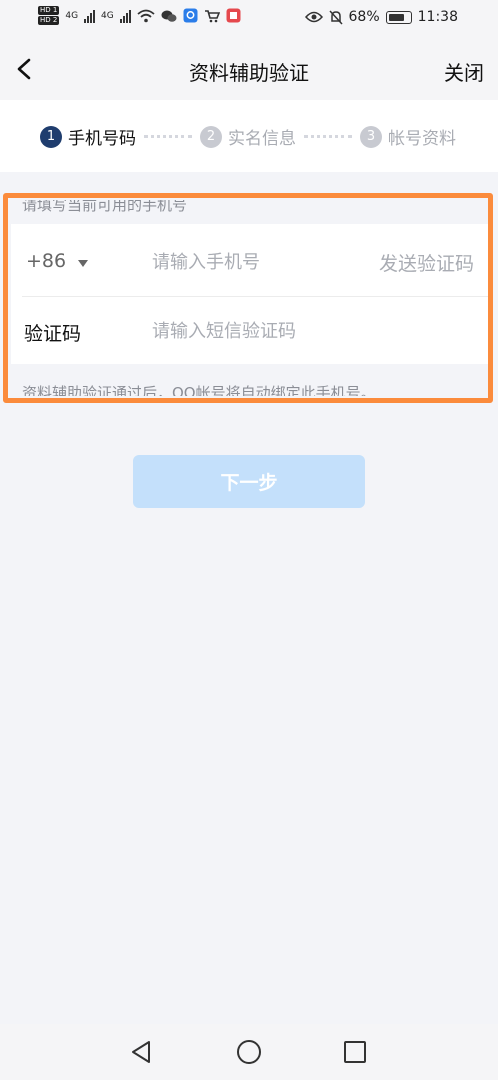 This screenshot has height=1080, width=498. I want to click on page-title: 资料辅助验证, so click(249, 73).